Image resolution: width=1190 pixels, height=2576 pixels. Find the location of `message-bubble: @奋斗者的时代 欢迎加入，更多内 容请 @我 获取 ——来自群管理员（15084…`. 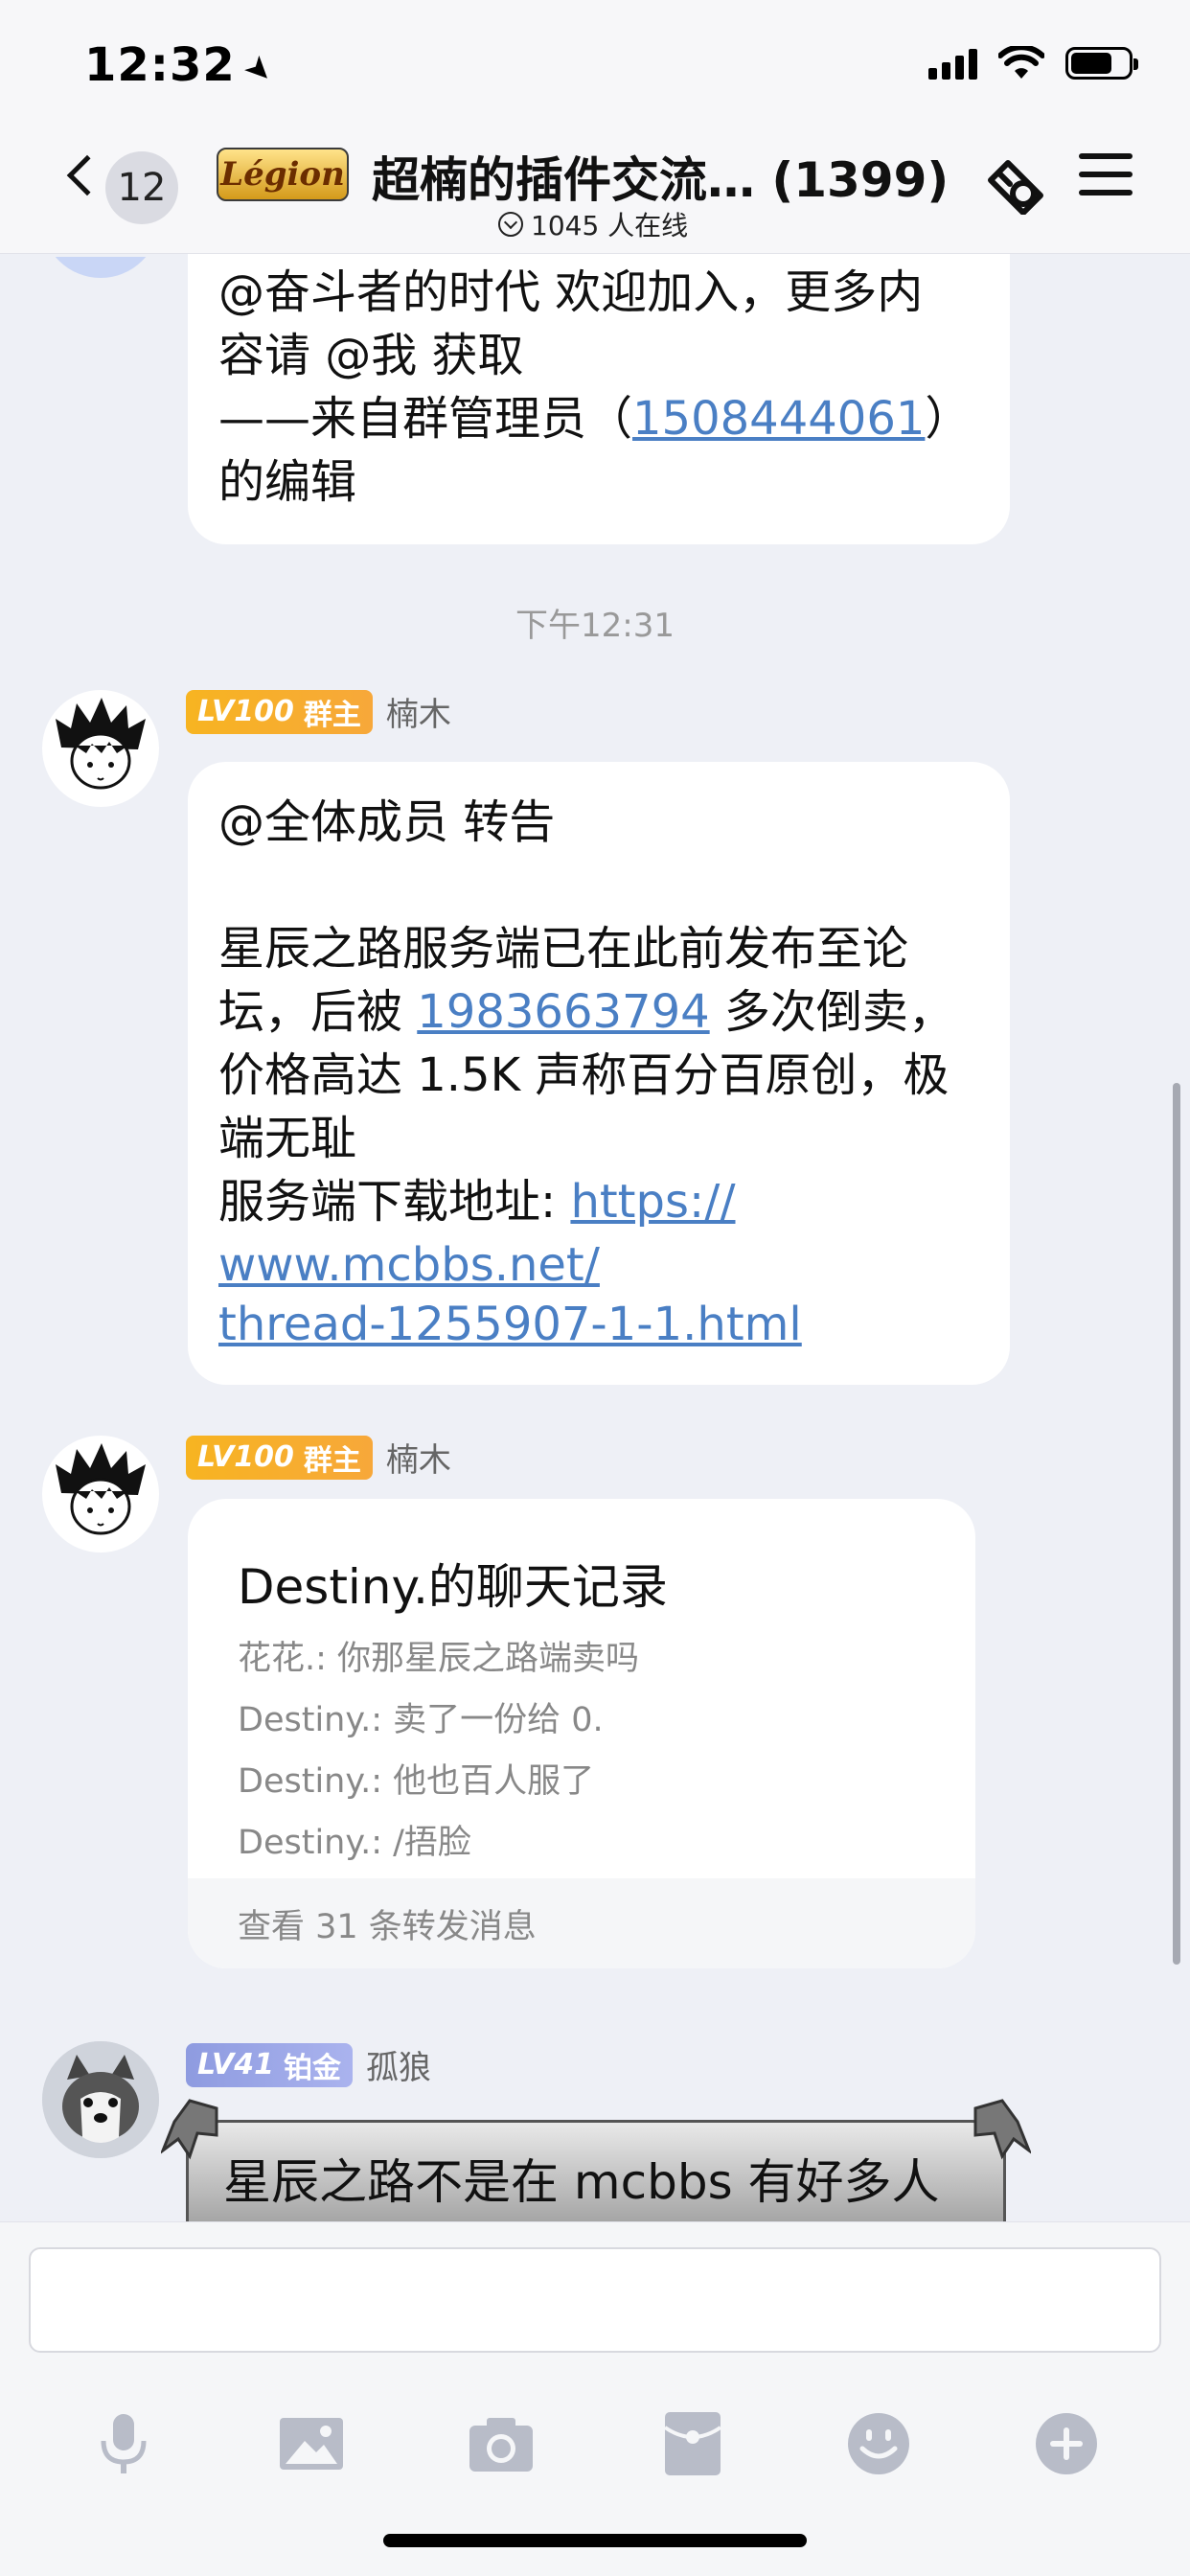

message-bubble: @奋斗者的时代 欢迎加入，更多内 容请 @我 获取 ——来自群管理员（15084… is located at coordinates (599, 392).